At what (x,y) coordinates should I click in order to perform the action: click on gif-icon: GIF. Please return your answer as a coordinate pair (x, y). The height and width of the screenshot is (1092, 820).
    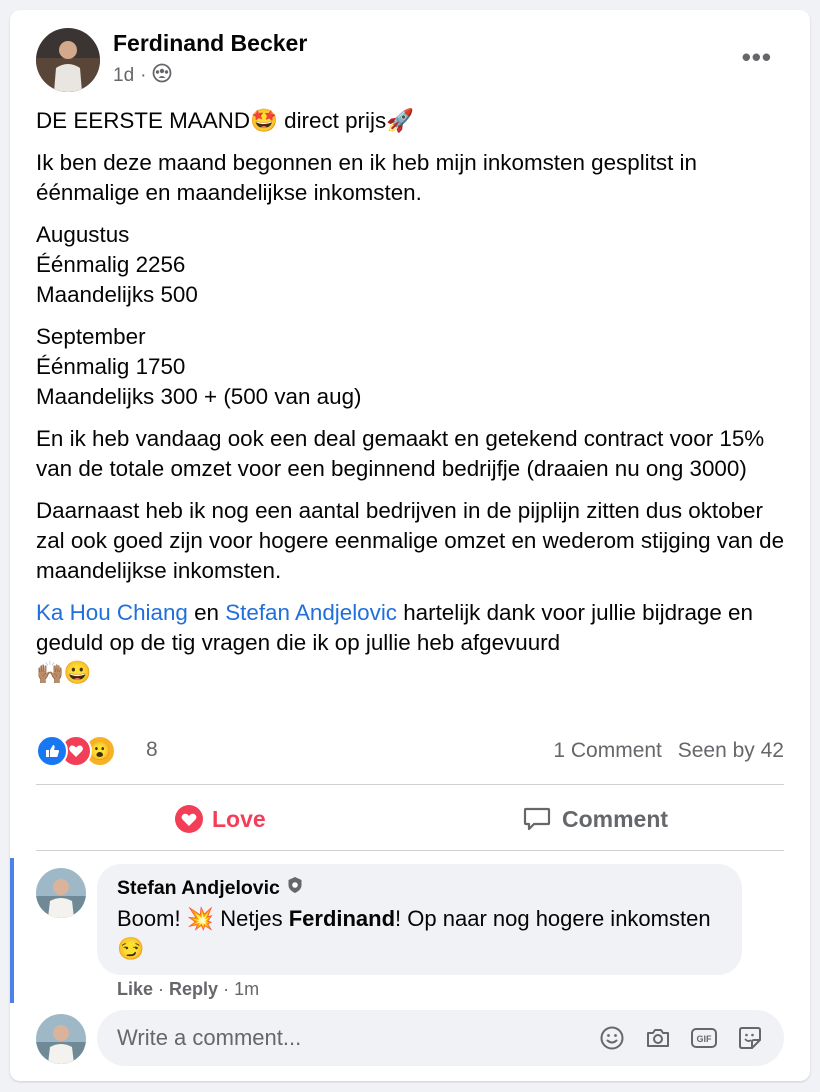
    Looking at the image, I should click on (704, 1038).